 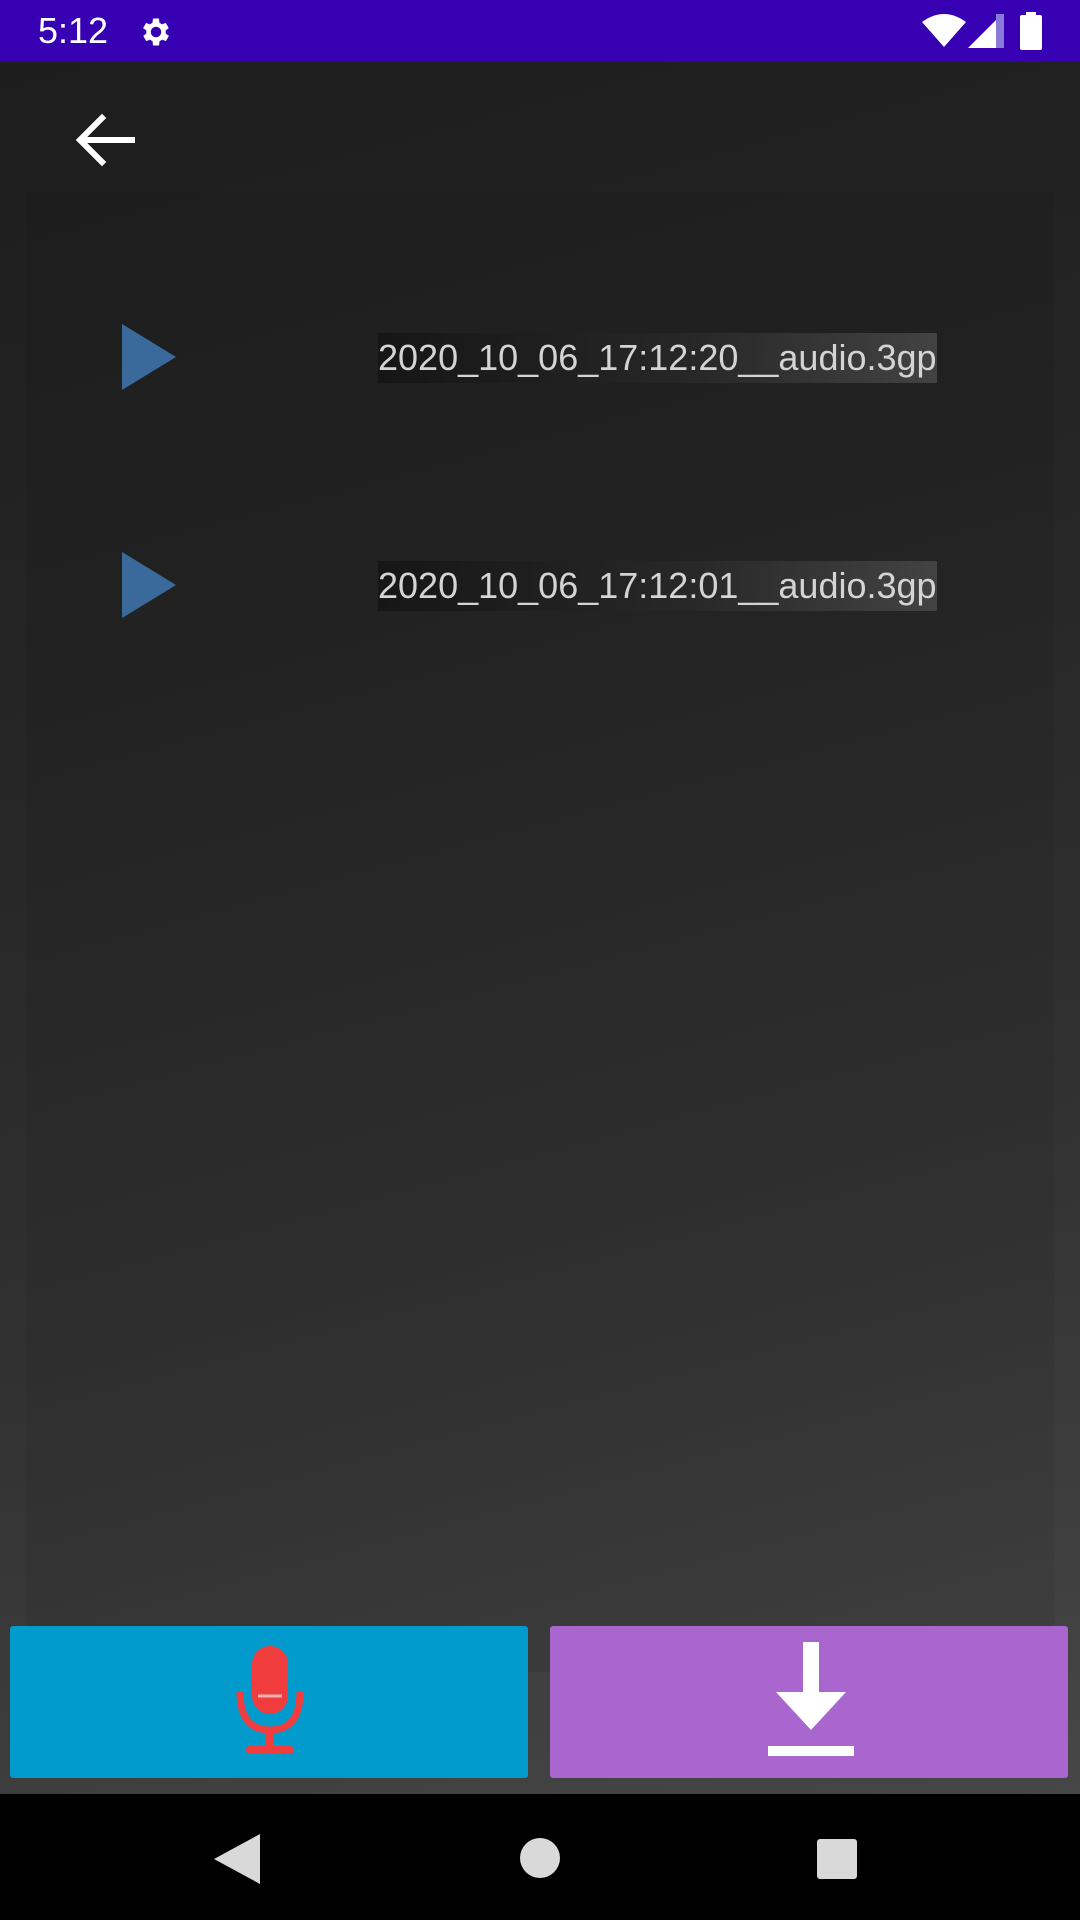 I want to click on back-arrow-icon, so click(x=104, y=140).